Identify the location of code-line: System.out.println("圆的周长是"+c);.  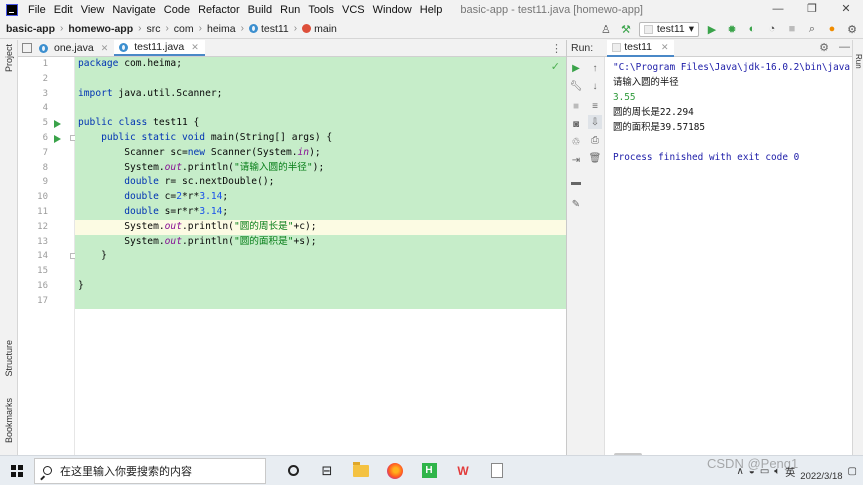
(320, 227).